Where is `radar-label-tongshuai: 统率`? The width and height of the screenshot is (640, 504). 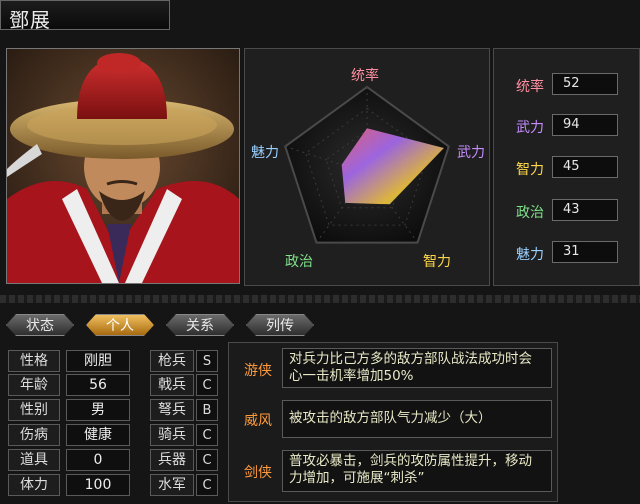 radar-label-tongshuai: 统率 is located at coordinates (365, 76).